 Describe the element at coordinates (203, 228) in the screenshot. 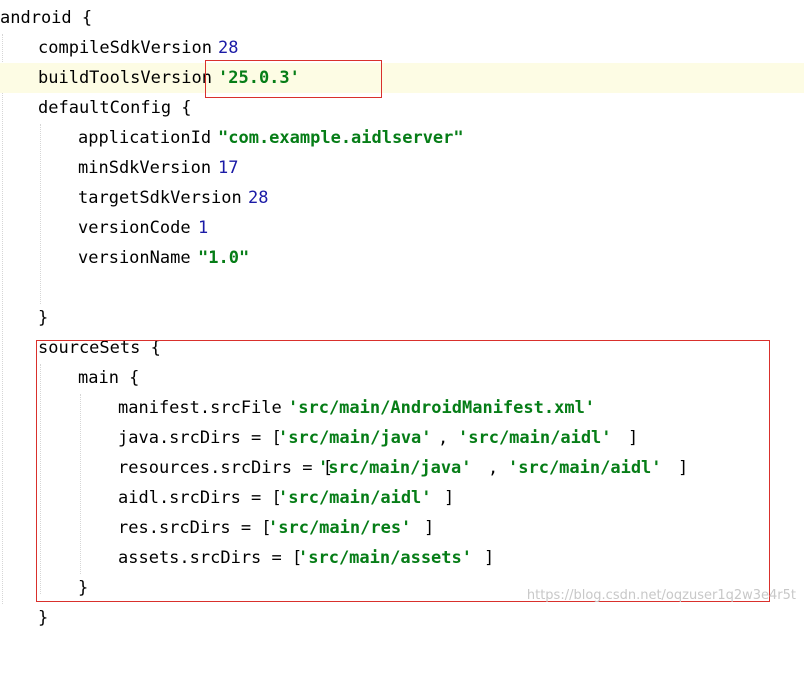

I see `code-number: 1` at that location.